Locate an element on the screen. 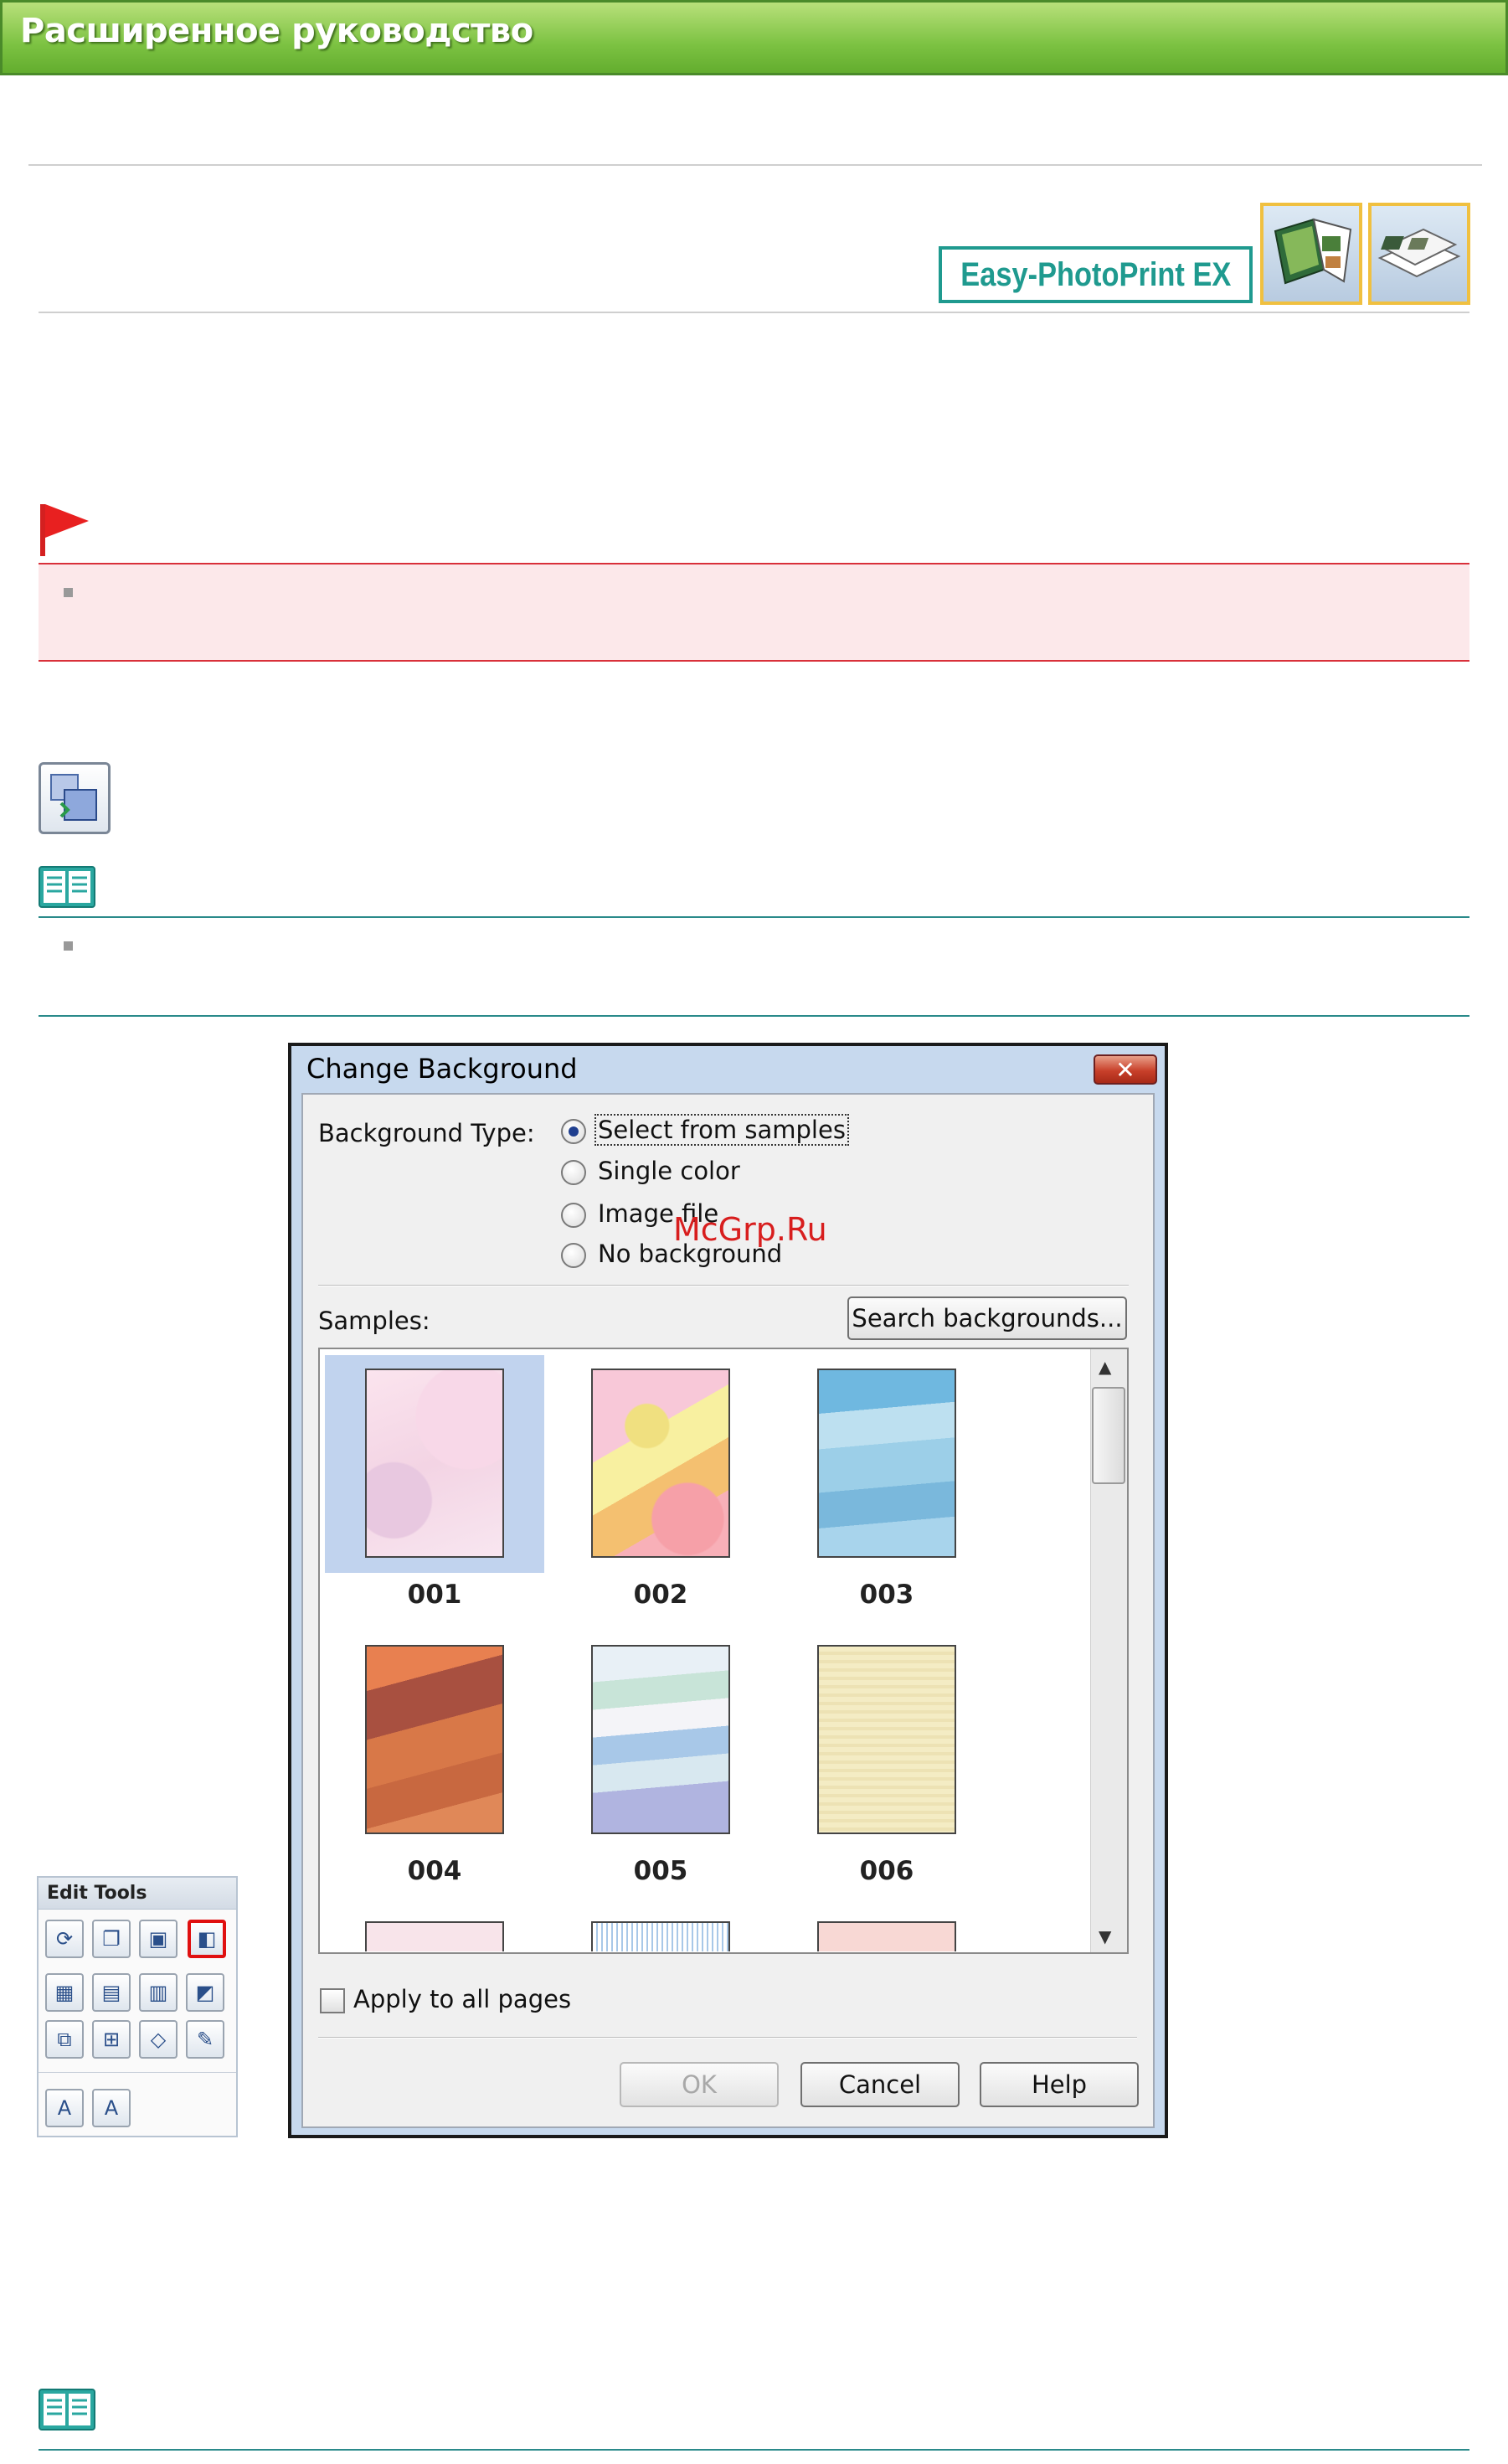 Image resolution: width=1508 pixels, height=2464 pixels. help-button: Help is located at coordinates (1059, 2084).